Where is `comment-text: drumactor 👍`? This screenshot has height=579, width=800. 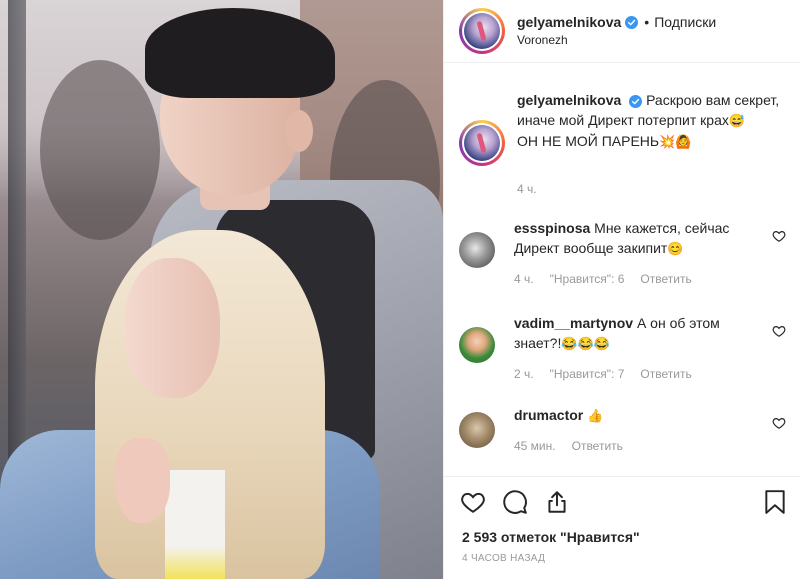 comment-text: drumactor 👍 is located at coordinates (630, 415).